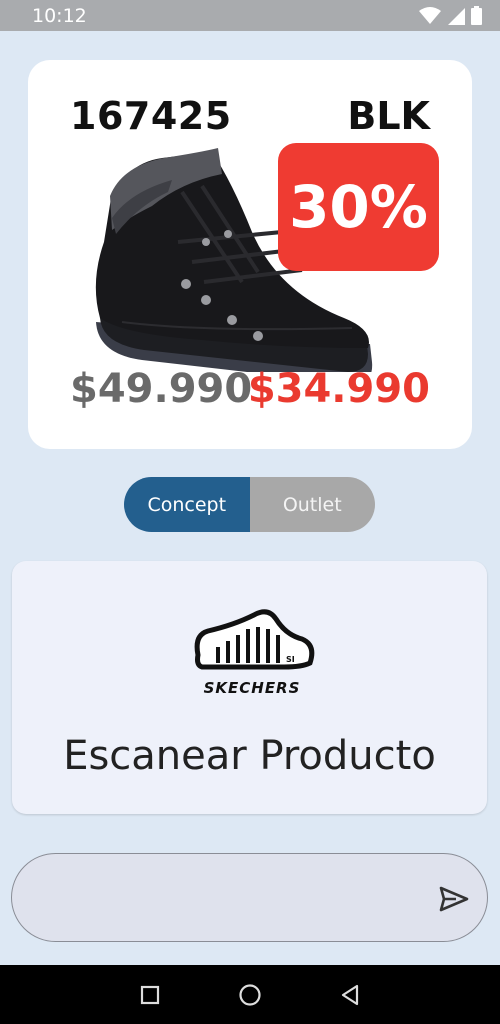 Image resolution: width=500 pixels, height=1024 pixels. I want to click on back-button, so click(350, 995).